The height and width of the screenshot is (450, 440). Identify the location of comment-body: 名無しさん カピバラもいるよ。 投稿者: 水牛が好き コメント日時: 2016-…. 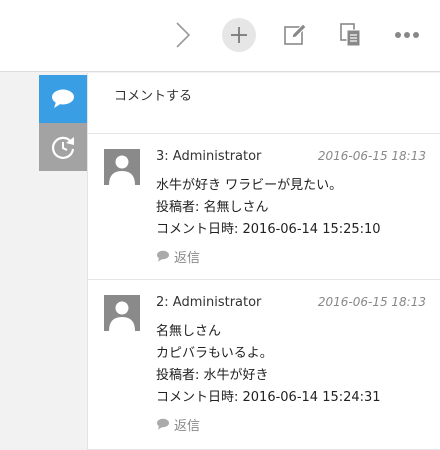
(268, 365).